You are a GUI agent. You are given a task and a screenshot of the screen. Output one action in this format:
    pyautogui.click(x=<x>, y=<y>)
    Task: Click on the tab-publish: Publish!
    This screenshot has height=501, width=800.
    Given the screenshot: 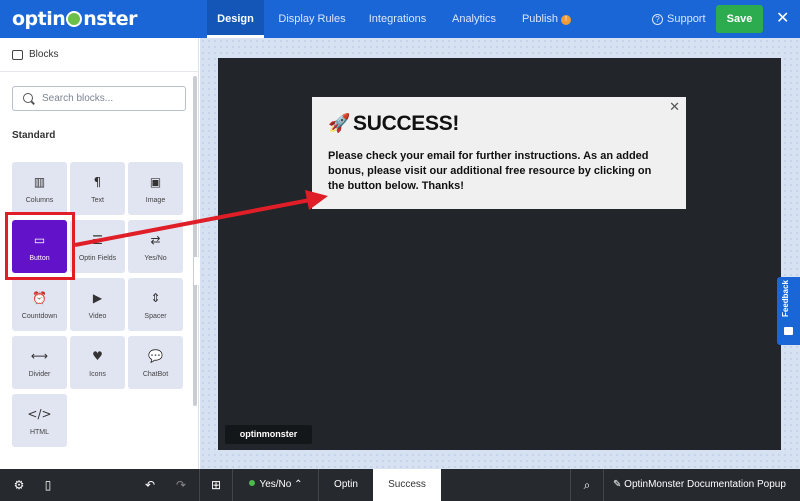 What is the action you would take?
    pyautogui.click(x=546, y=19)
    